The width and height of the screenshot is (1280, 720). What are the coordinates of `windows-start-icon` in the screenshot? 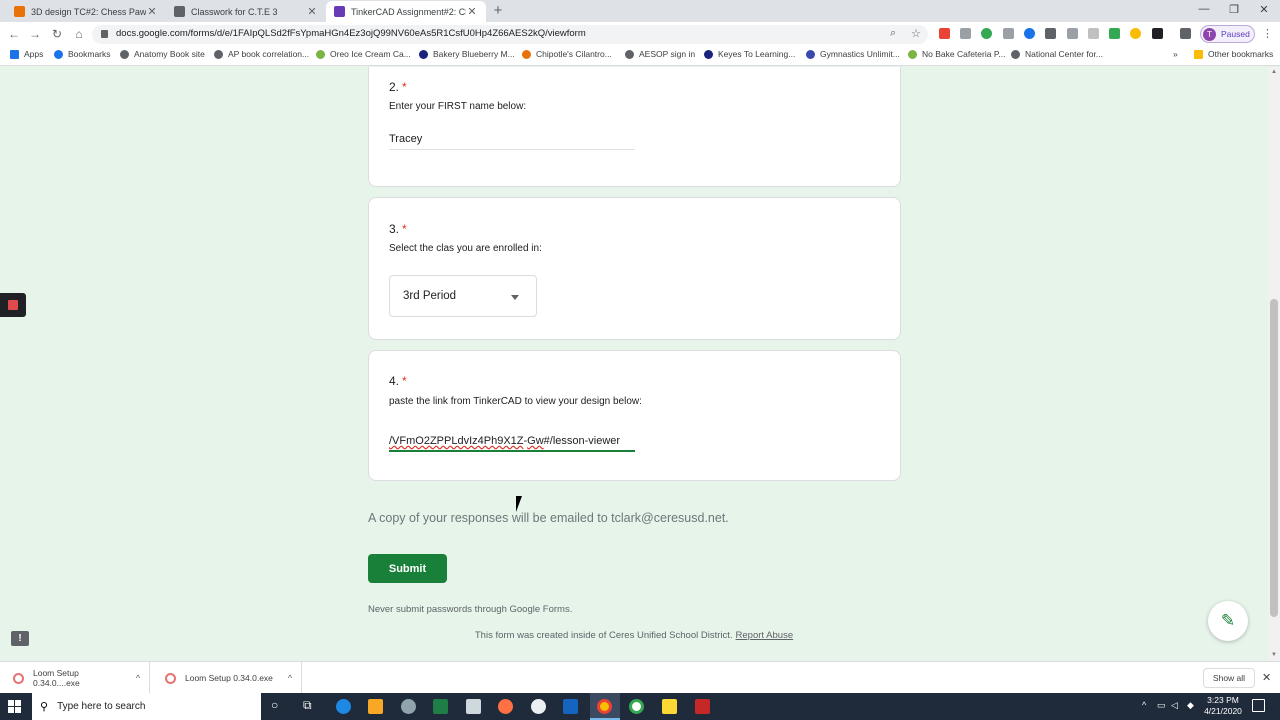 It's located at (14, 706).